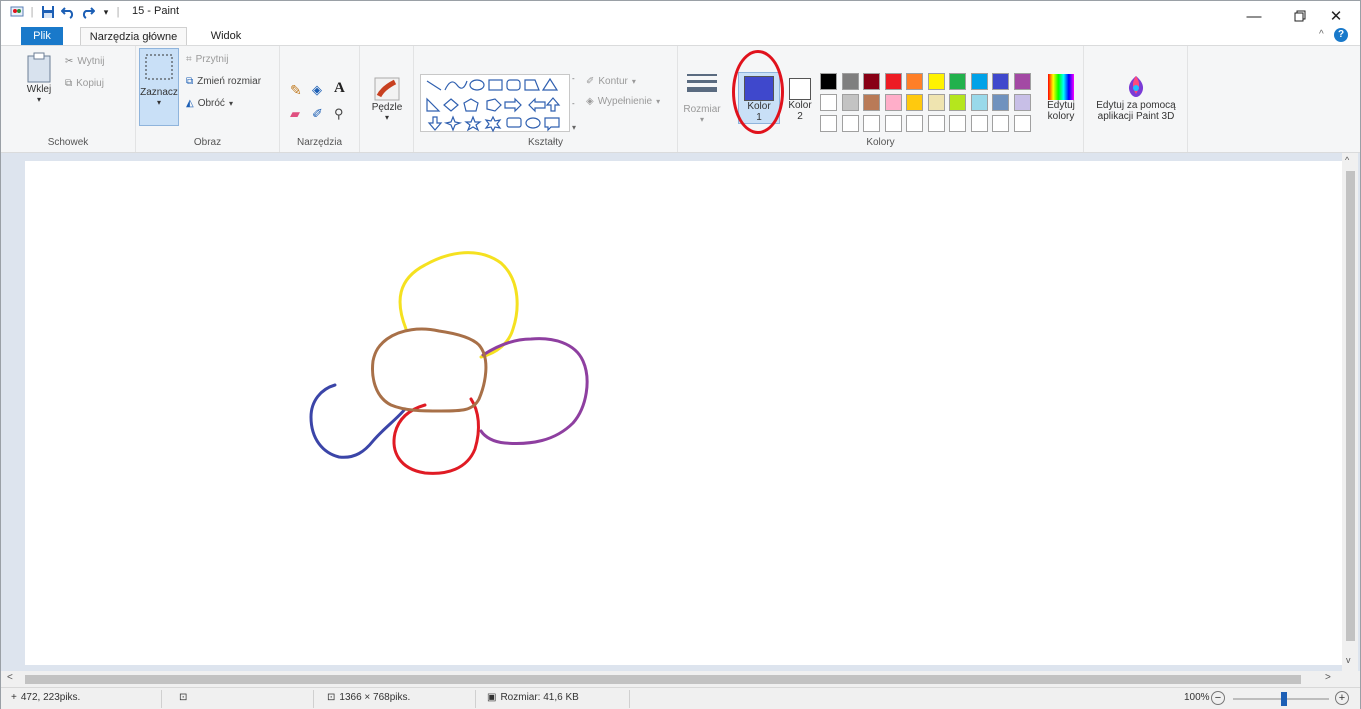 The height and width of the screenshot is (709, 1361). I want to click on purple-petal, so click(534, 391).